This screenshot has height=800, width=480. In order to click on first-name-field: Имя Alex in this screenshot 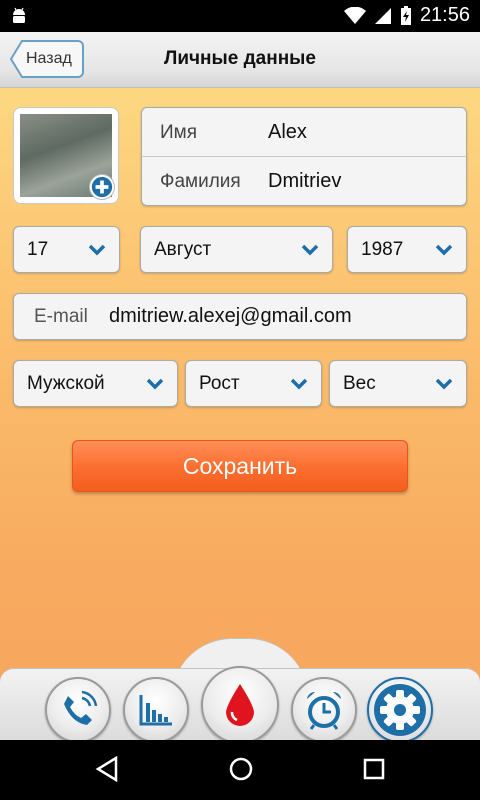, I will do `click(304, 132)`.